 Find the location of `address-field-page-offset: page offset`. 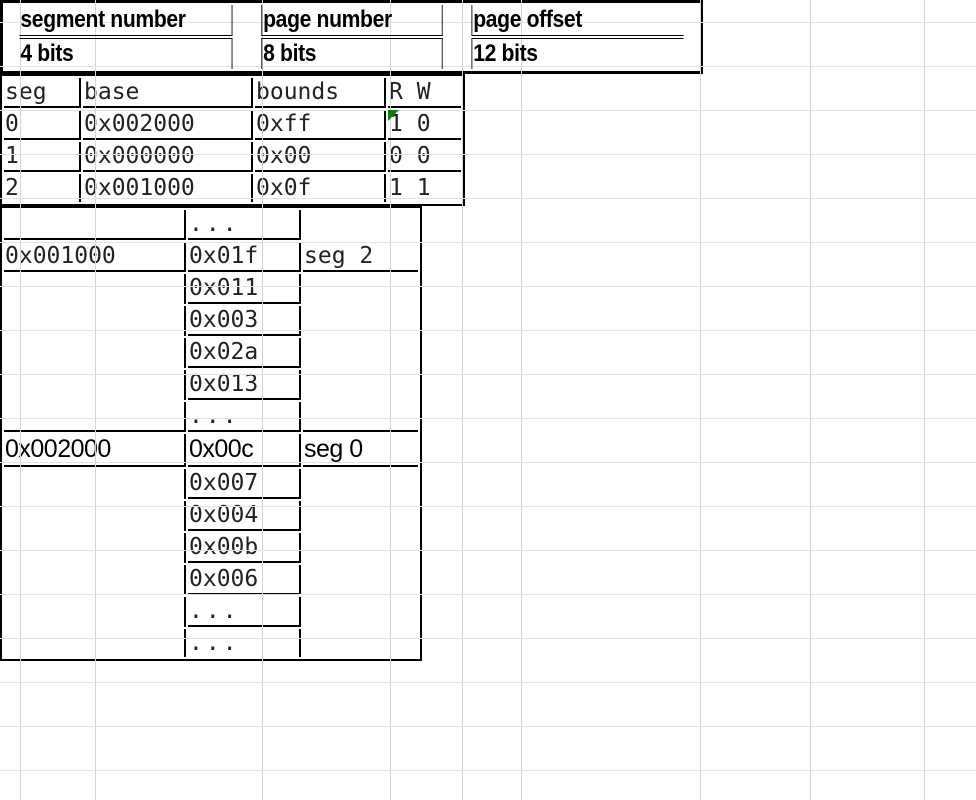

address-field-page-offset: page offset is located at coordinates (577, 20).